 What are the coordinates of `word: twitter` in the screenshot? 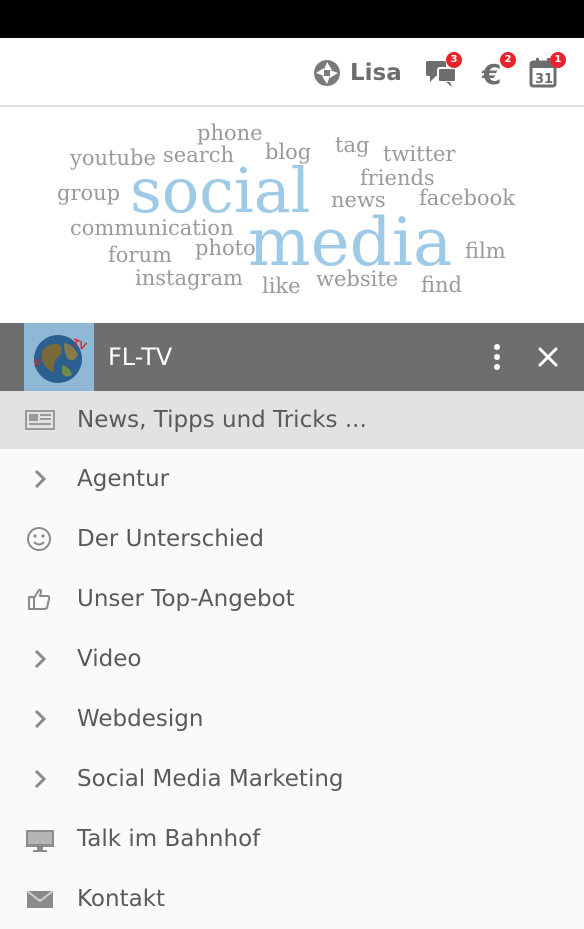 It's located at (419, 154).